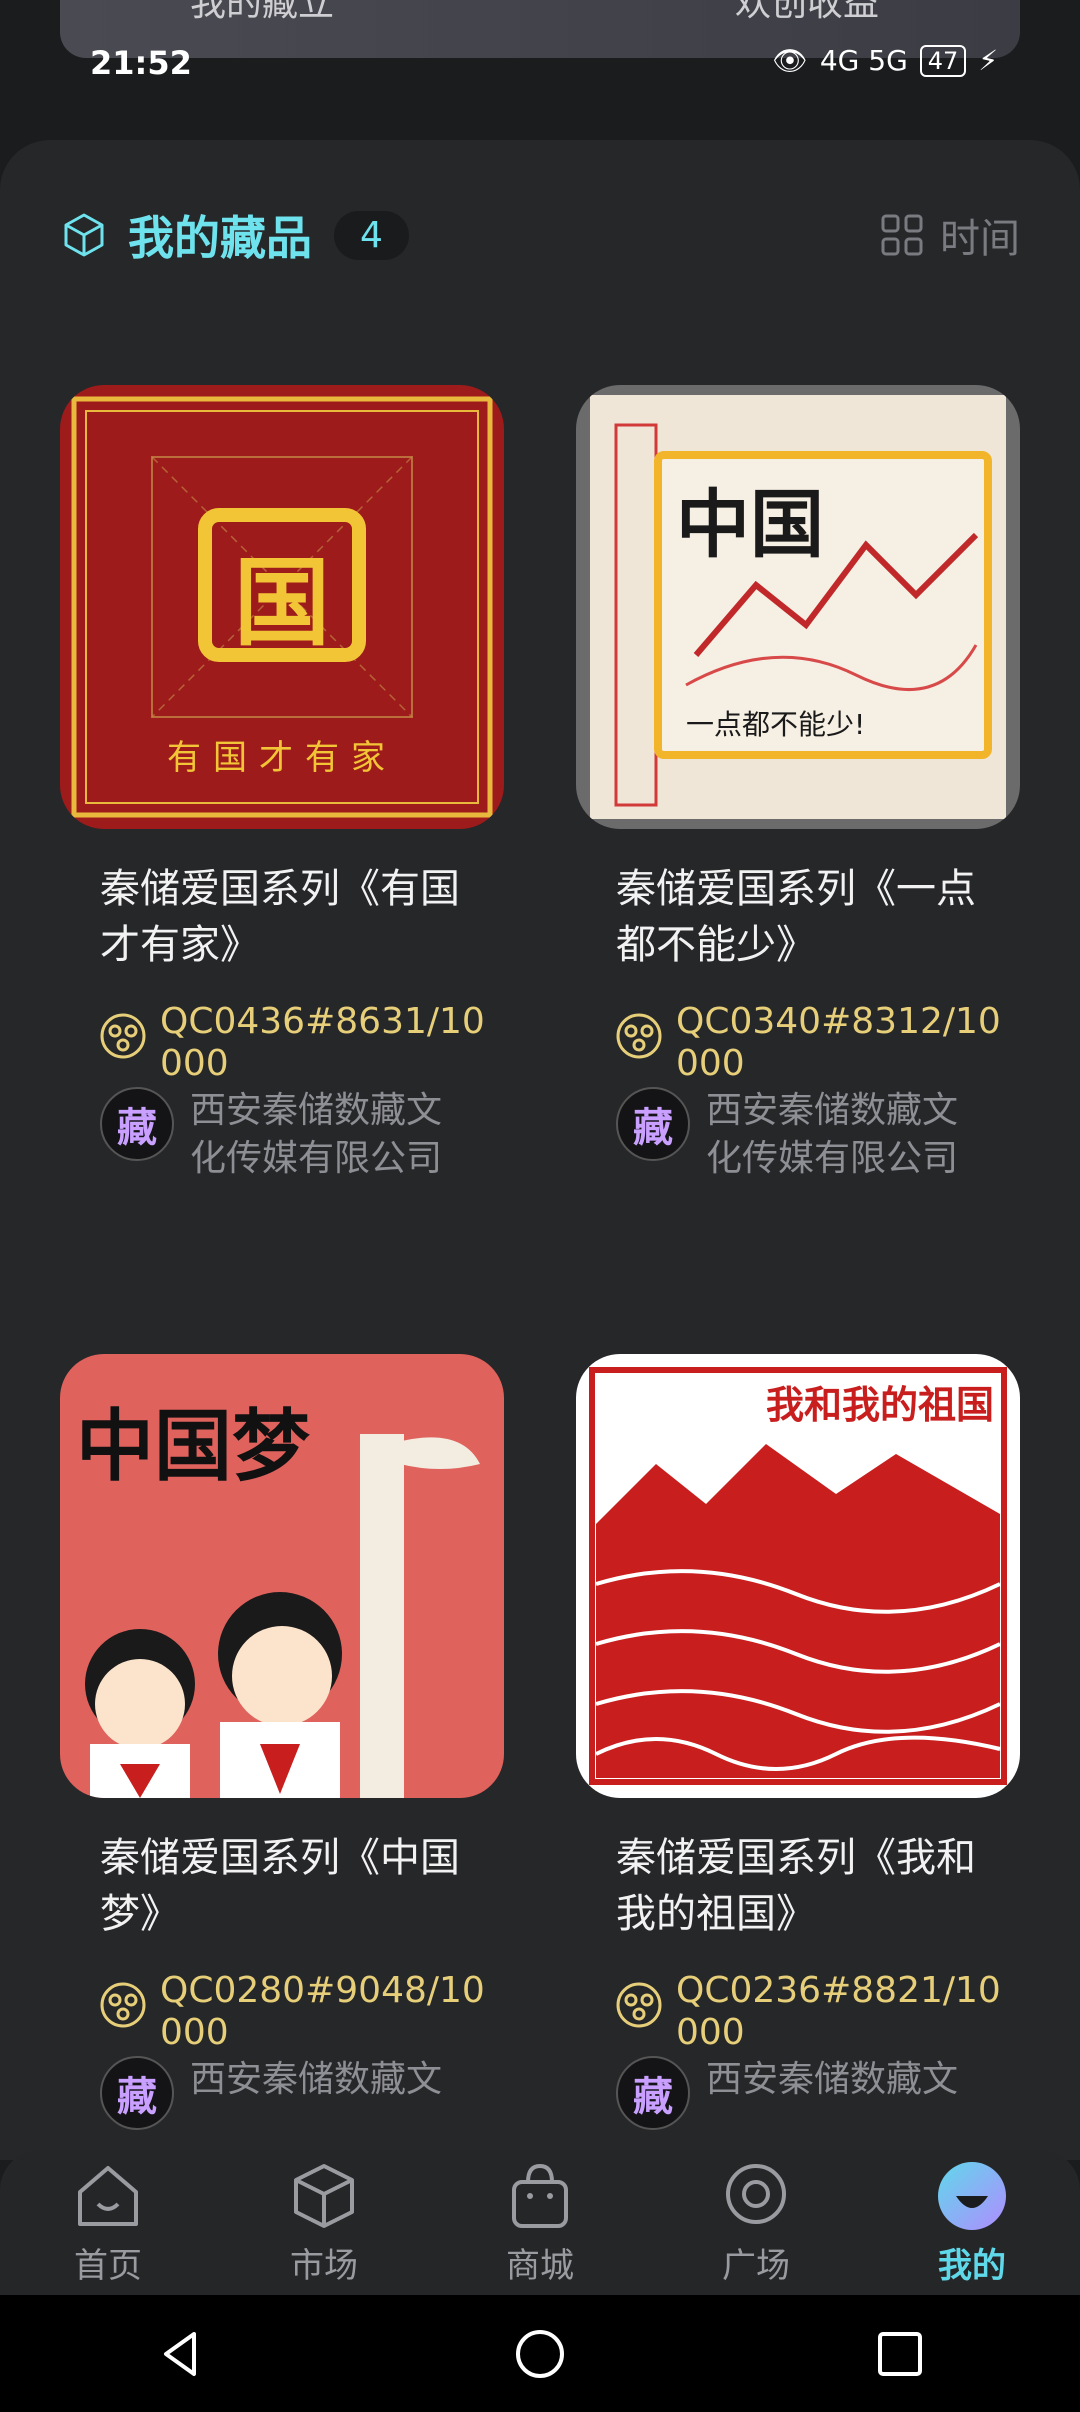 The image size is (1080, 2412). Describe the element at coordinates (220, 238) in the screenshot. I see `page-title: 我的藏品` at that location.